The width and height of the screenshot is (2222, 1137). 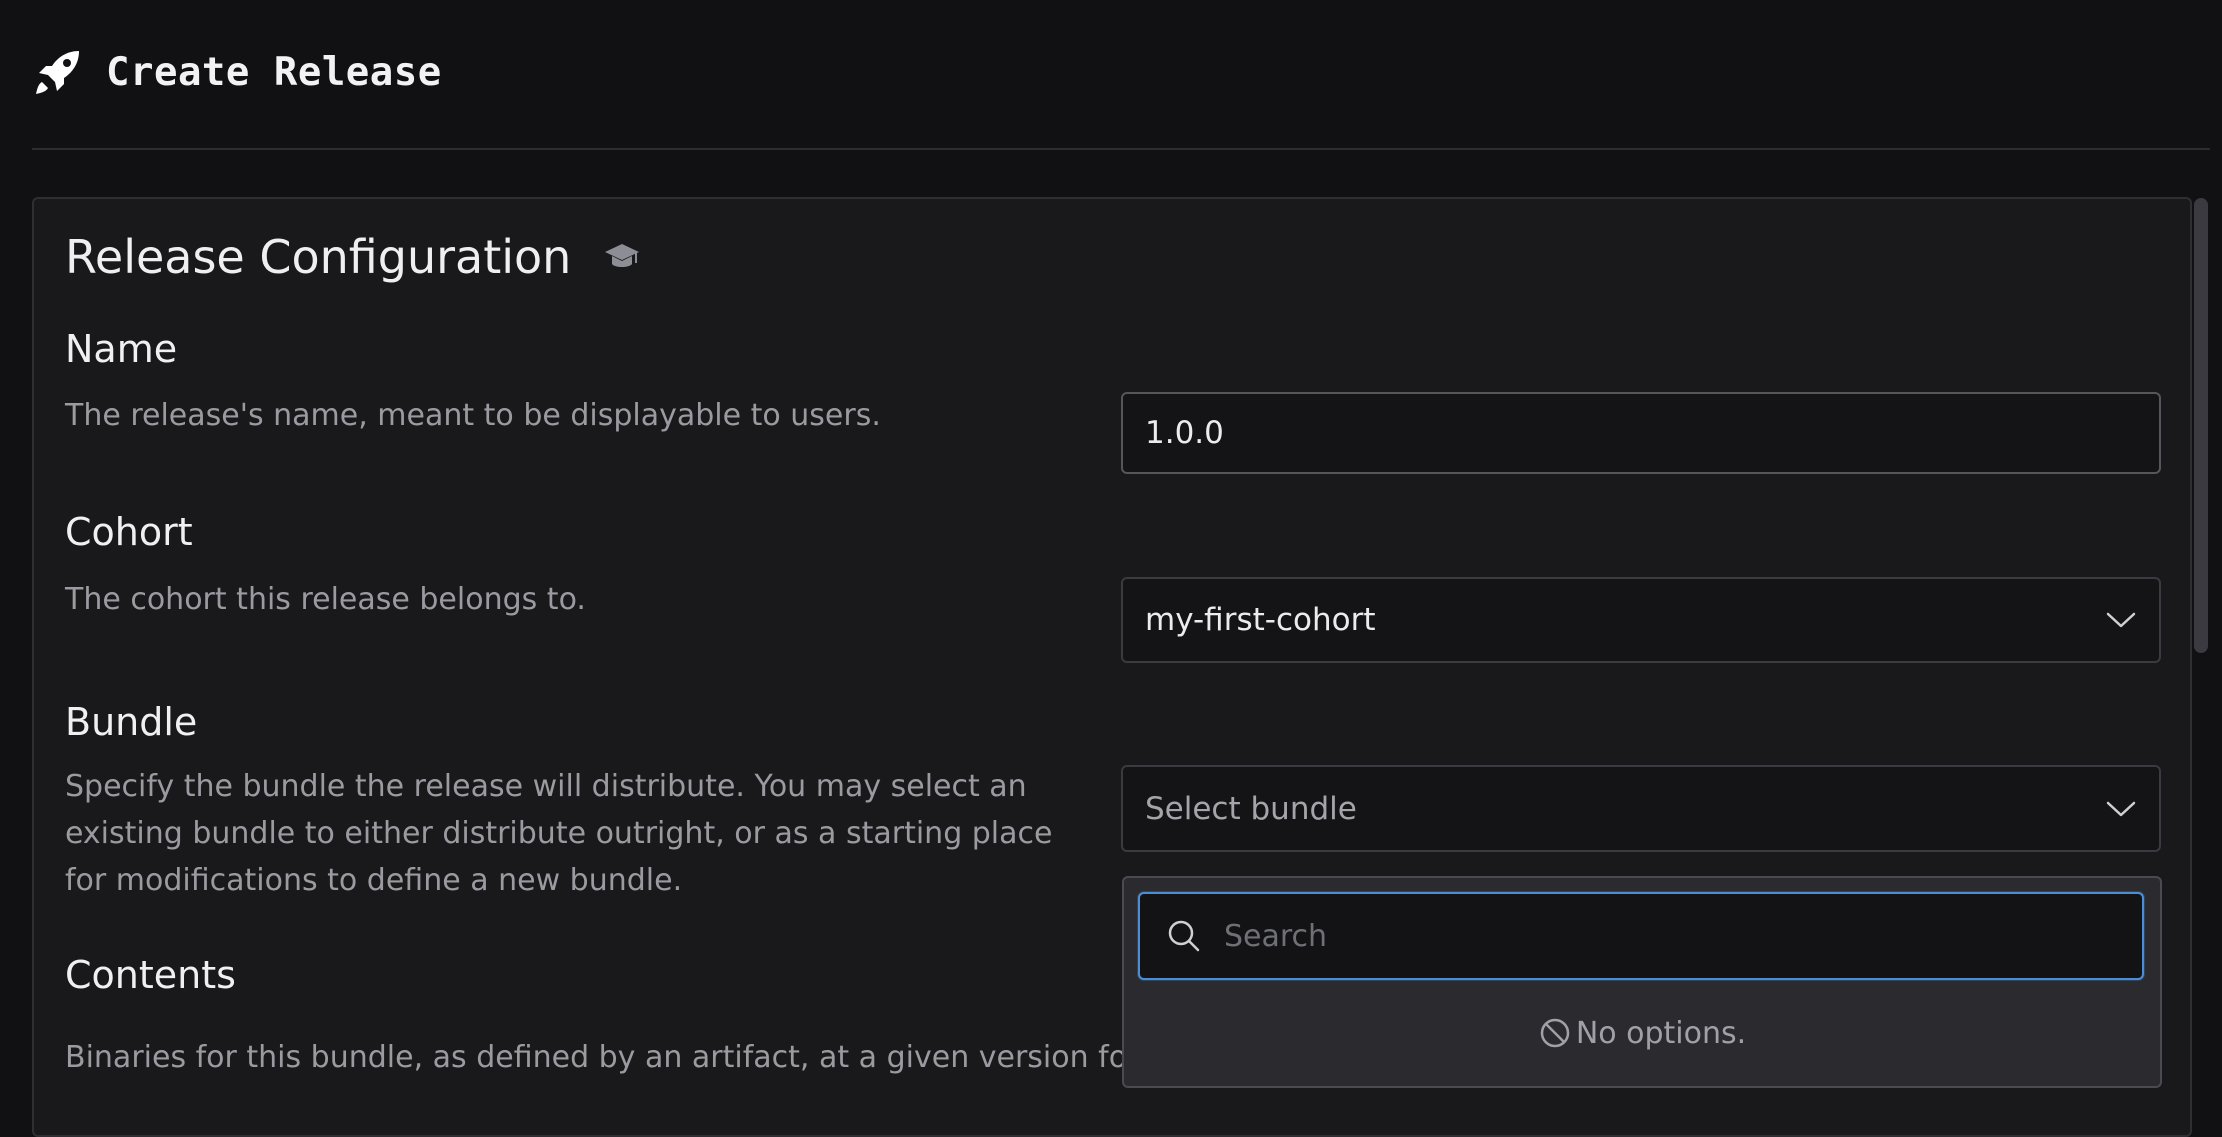 I want to click on no-options-text: No options., so click(x=1661, y=1033).